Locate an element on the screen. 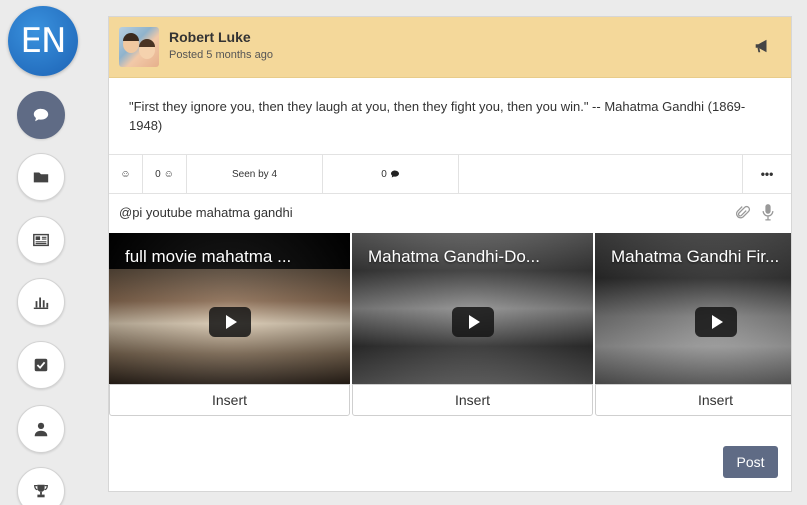  folder-icon is located at coordinates (41, 177).